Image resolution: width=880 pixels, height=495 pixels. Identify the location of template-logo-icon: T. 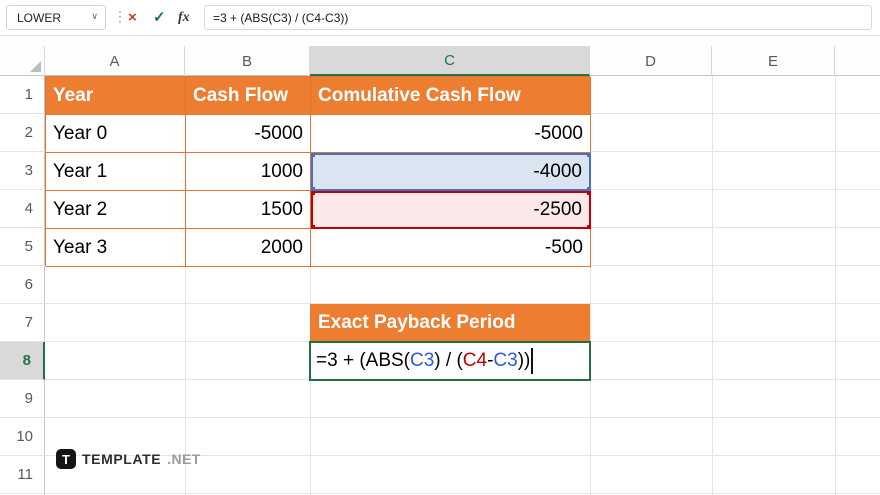
(66, 459).